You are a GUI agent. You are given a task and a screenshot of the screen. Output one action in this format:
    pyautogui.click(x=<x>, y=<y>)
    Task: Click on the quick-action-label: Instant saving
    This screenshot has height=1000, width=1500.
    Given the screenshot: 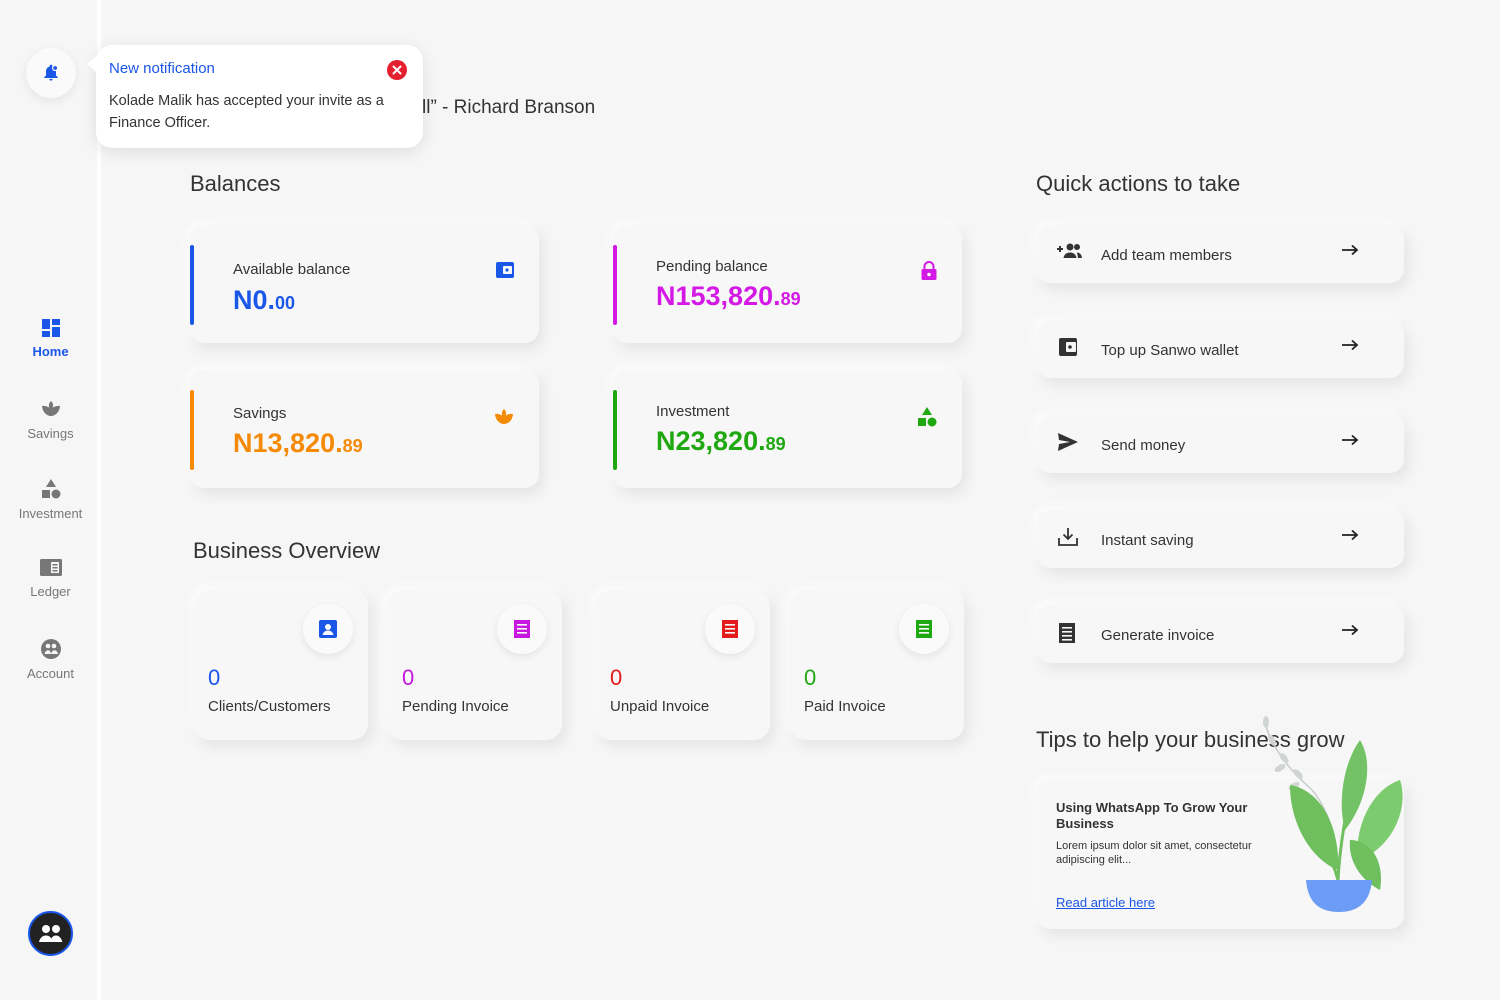 What is the action you would take?
    pyautogui.click(x=1147, y=540)
    